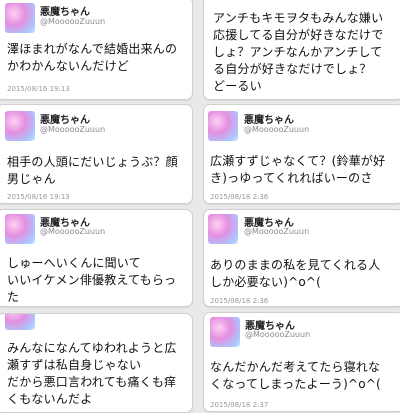 Image resolution: width=400 pixels, height=413 pixels. Describe the element at coordinates (295, 375) in the screenshot. I see `tweet-text: なんだかんだ考えてたら寝れな くなってしまったよーう)^o^(` at that location.